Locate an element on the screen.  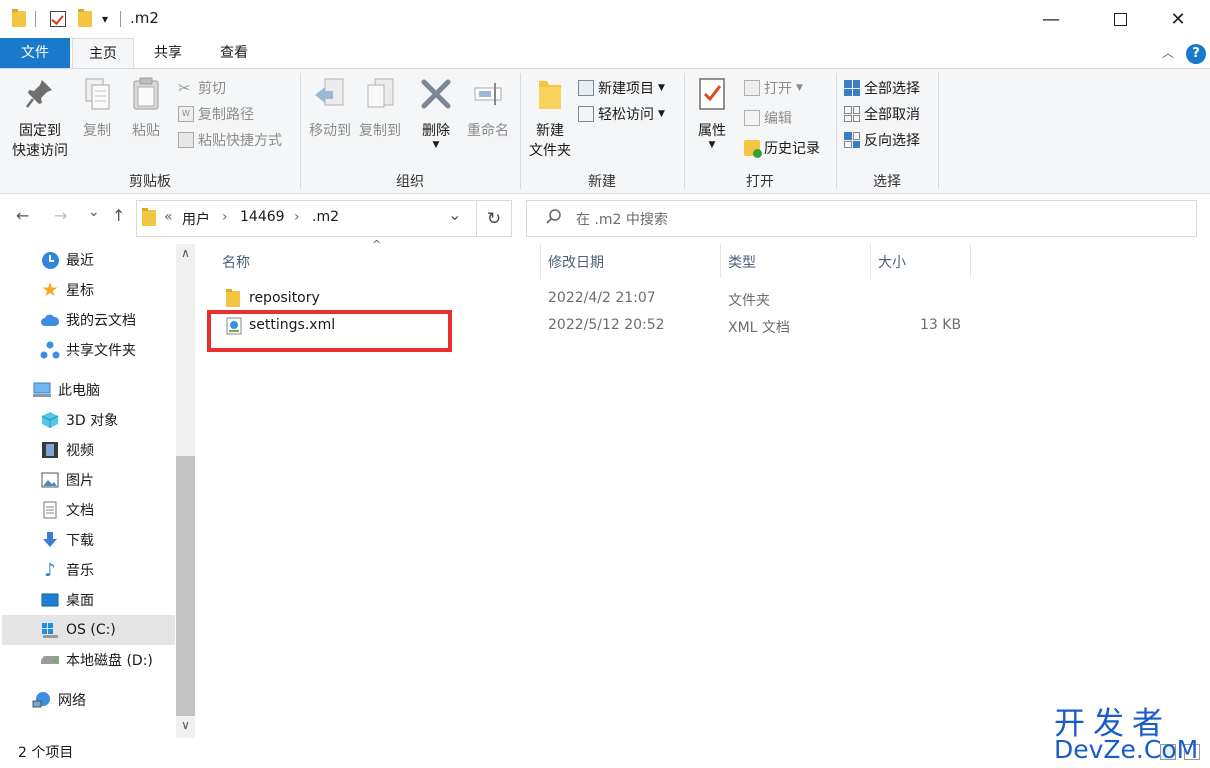
nav-scrollbar-thumb is located at coordinates (185, 586).